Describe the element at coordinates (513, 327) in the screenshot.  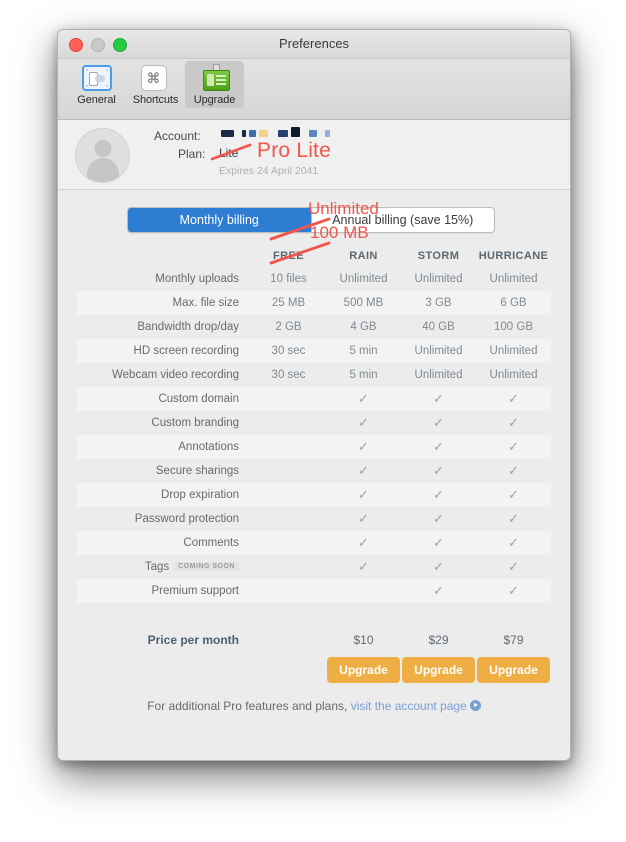
I see `feature-value: 100 GB` at that location.